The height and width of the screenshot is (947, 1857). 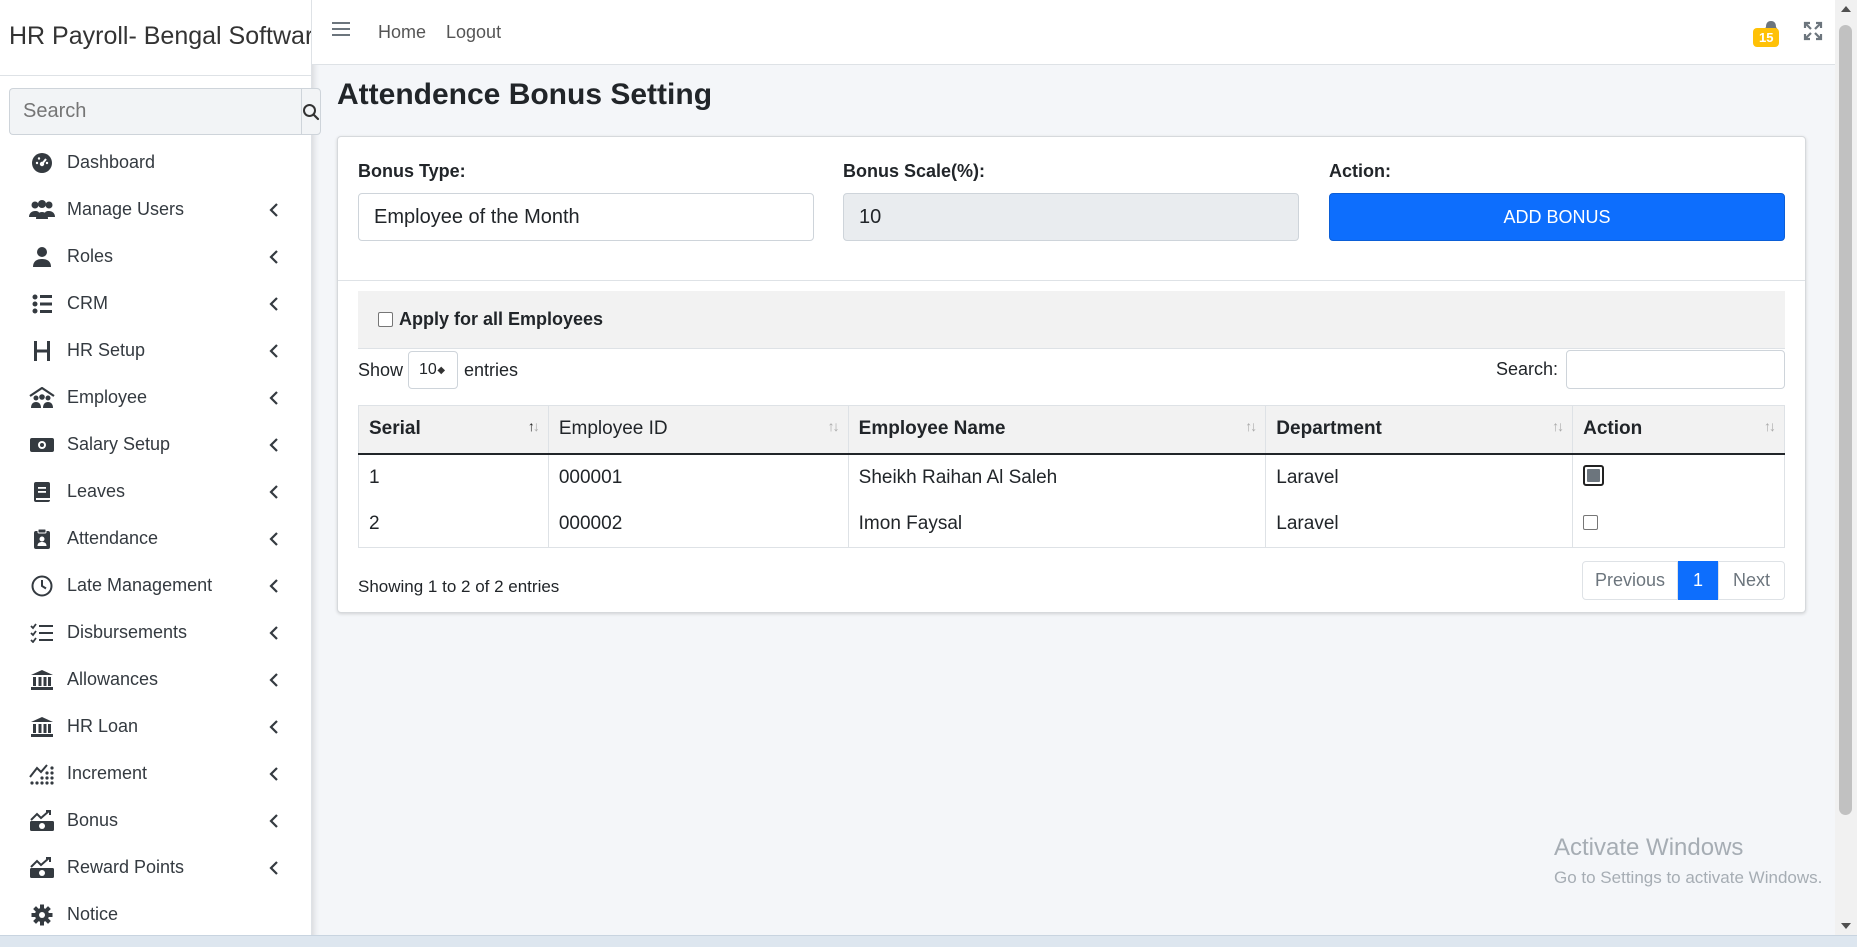 What do you see at coordinates (1649, 847) in the screenshot?
I see `watermark-title: Activate Windows` at bounding box center [1649, 847].